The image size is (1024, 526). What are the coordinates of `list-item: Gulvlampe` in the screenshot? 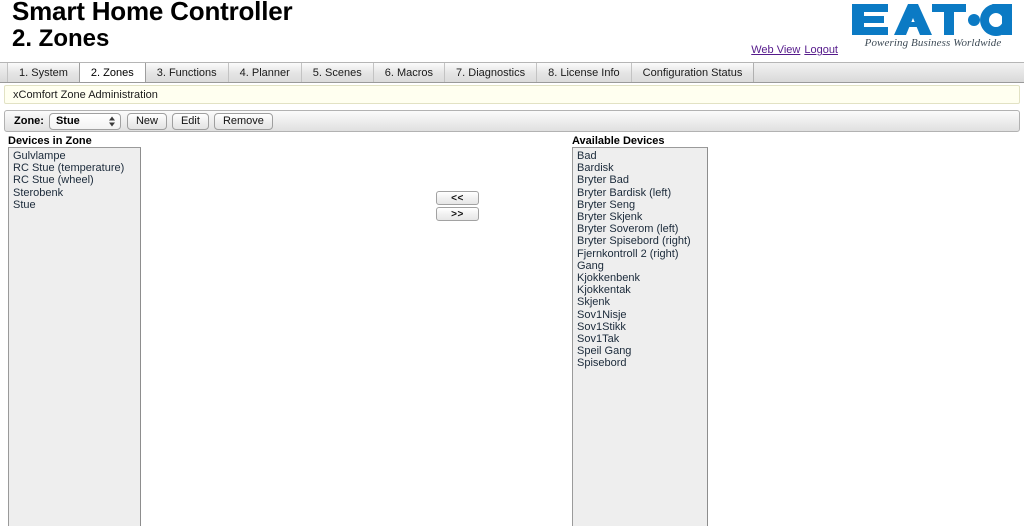 It's located at (74, 156).